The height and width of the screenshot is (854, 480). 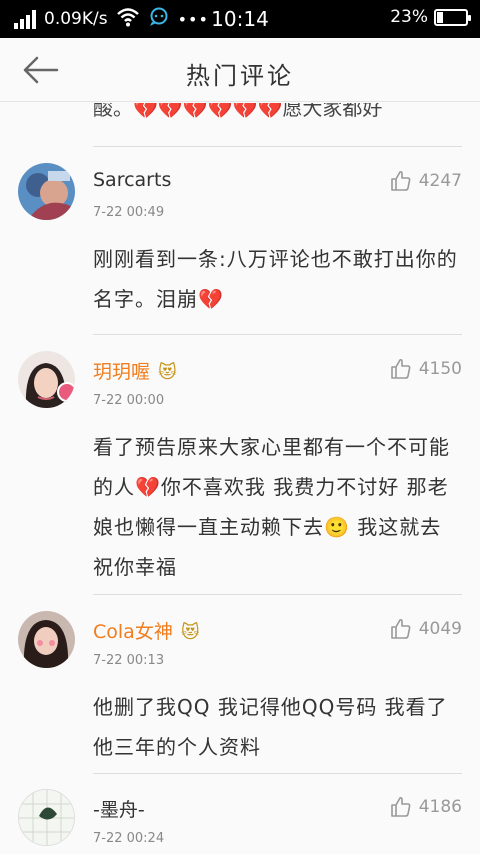 What do you see at coordinates (440, 629) in the screenshot?
I see `like-count: 4049` at bounding box center [440, 629].